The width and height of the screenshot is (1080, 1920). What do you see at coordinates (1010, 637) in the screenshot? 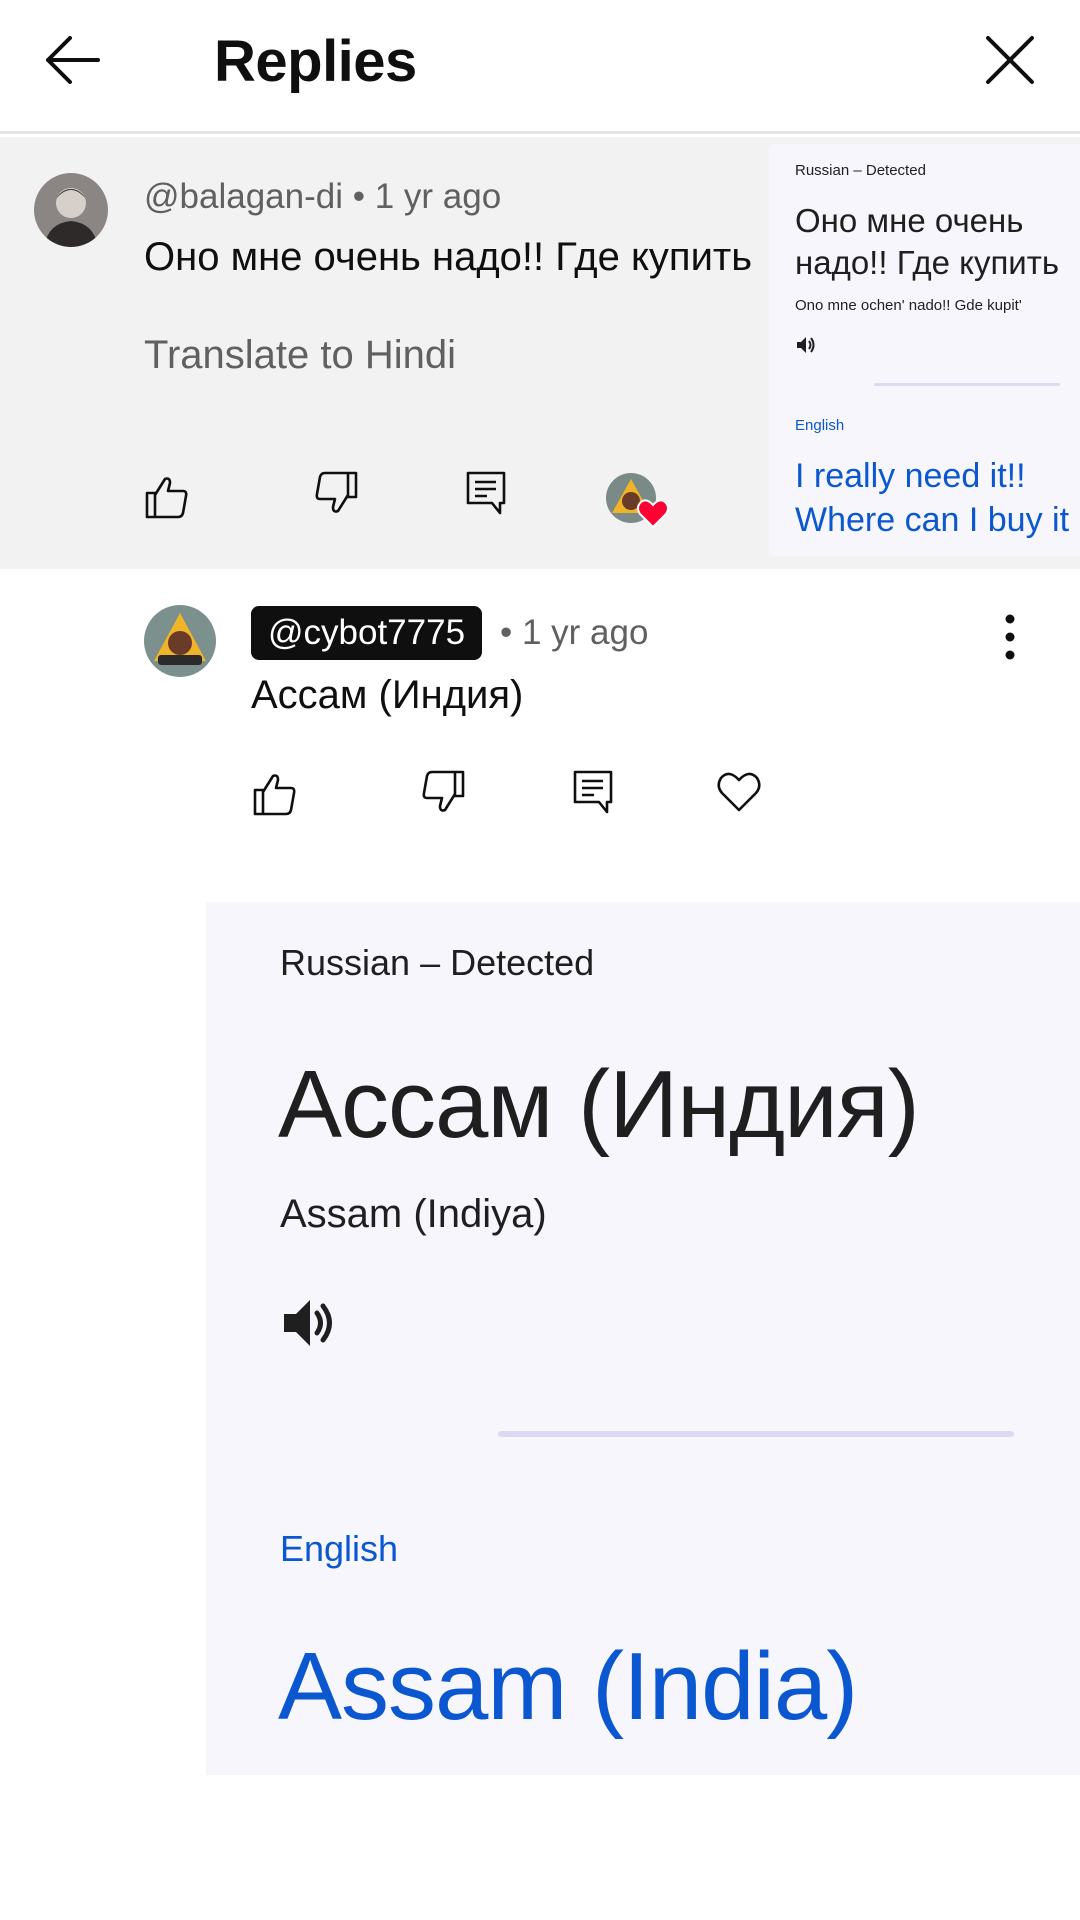
I see `more-options-icon` at bounding box center [1010, 637].